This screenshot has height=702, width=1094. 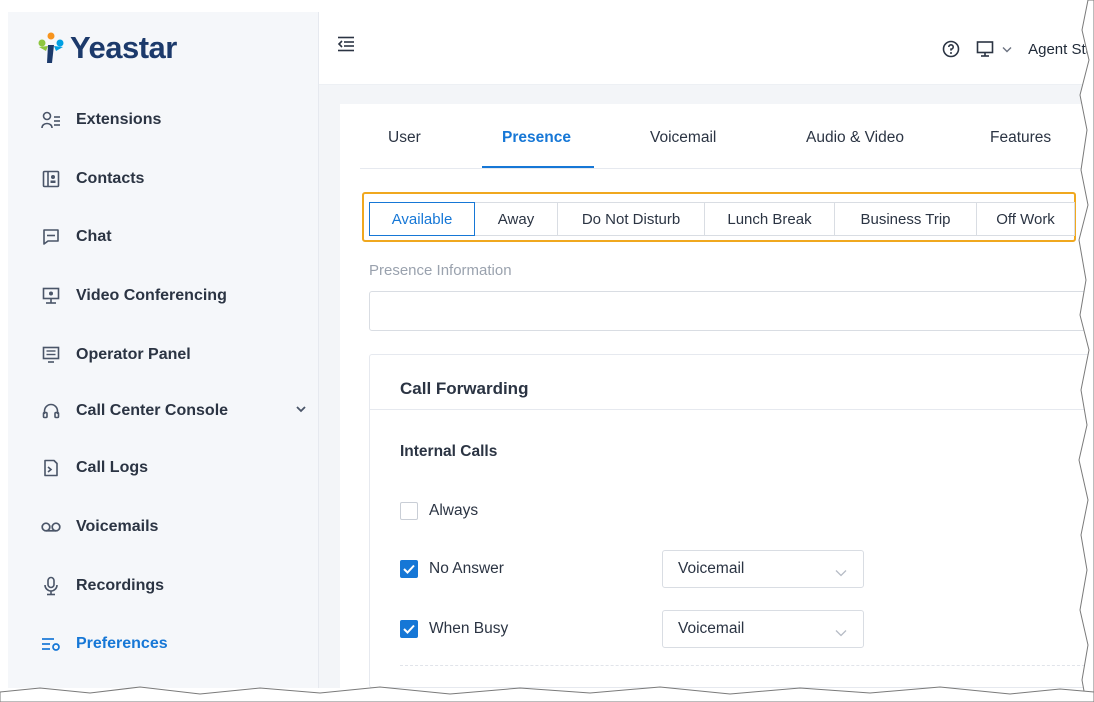 I want to click on forward-when-busy-checkbox, so click(x=409, y=629).